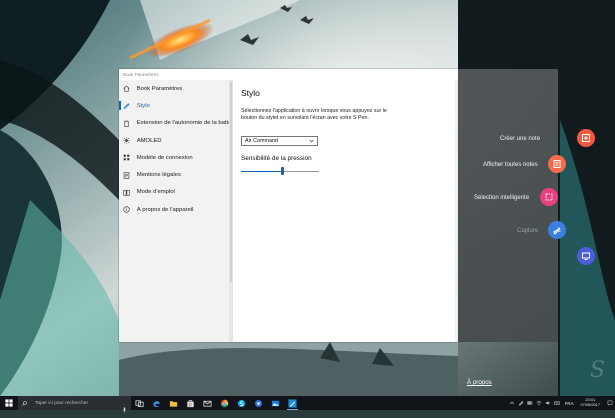 The height and width of the screenshot is (418, 615). Describe the element at coordinates (528, 231) in the screenshot. I see `air-command-label-capture: Capture` at that location.